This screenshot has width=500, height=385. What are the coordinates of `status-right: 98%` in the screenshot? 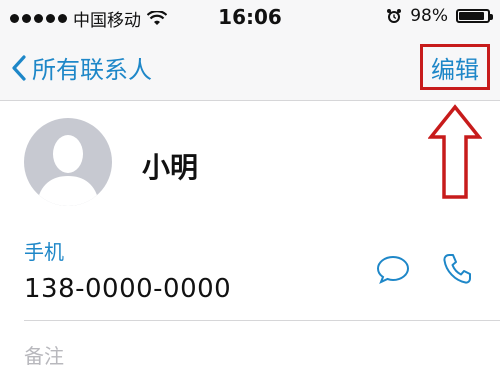 It's located at (439, 16).